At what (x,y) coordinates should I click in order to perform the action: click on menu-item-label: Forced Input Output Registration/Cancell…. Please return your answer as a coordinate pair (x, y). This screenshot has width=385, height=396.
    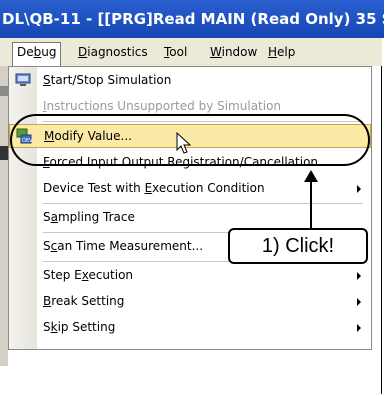
    Looking at the image, I should click on (186, 162).